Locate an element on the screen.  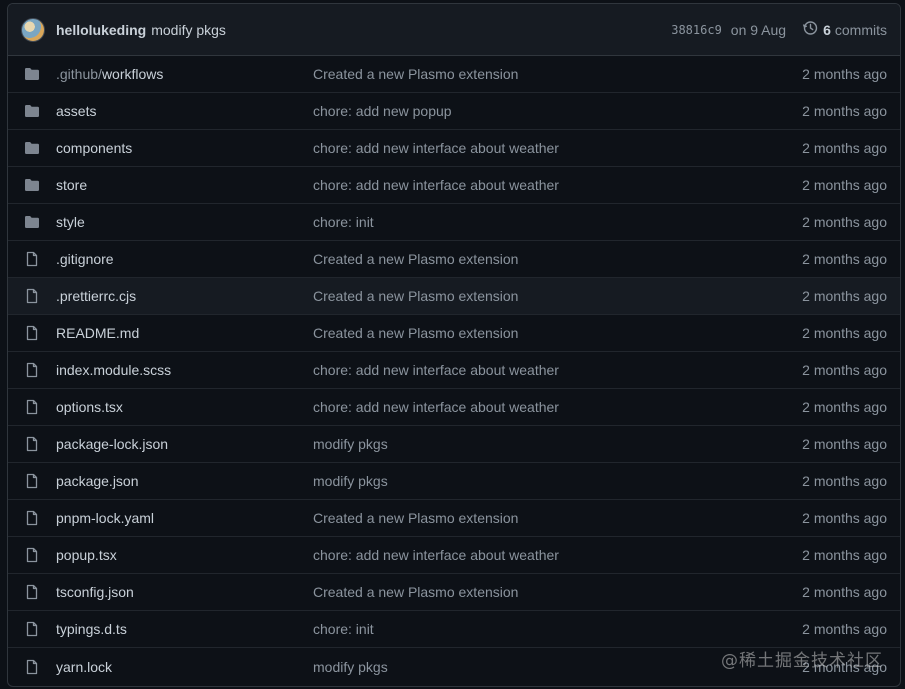
commit-sha-link: 38816c9 is located at coordinates (696, 30).